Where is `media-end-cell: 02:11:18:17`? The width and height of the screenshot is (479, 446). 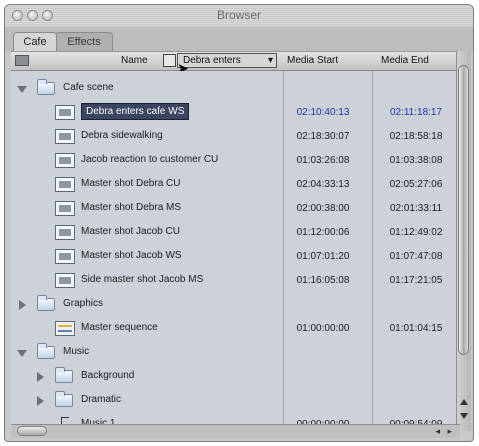
media-end-cell: 02:11:18:17 is located at coordinates (416, 112).